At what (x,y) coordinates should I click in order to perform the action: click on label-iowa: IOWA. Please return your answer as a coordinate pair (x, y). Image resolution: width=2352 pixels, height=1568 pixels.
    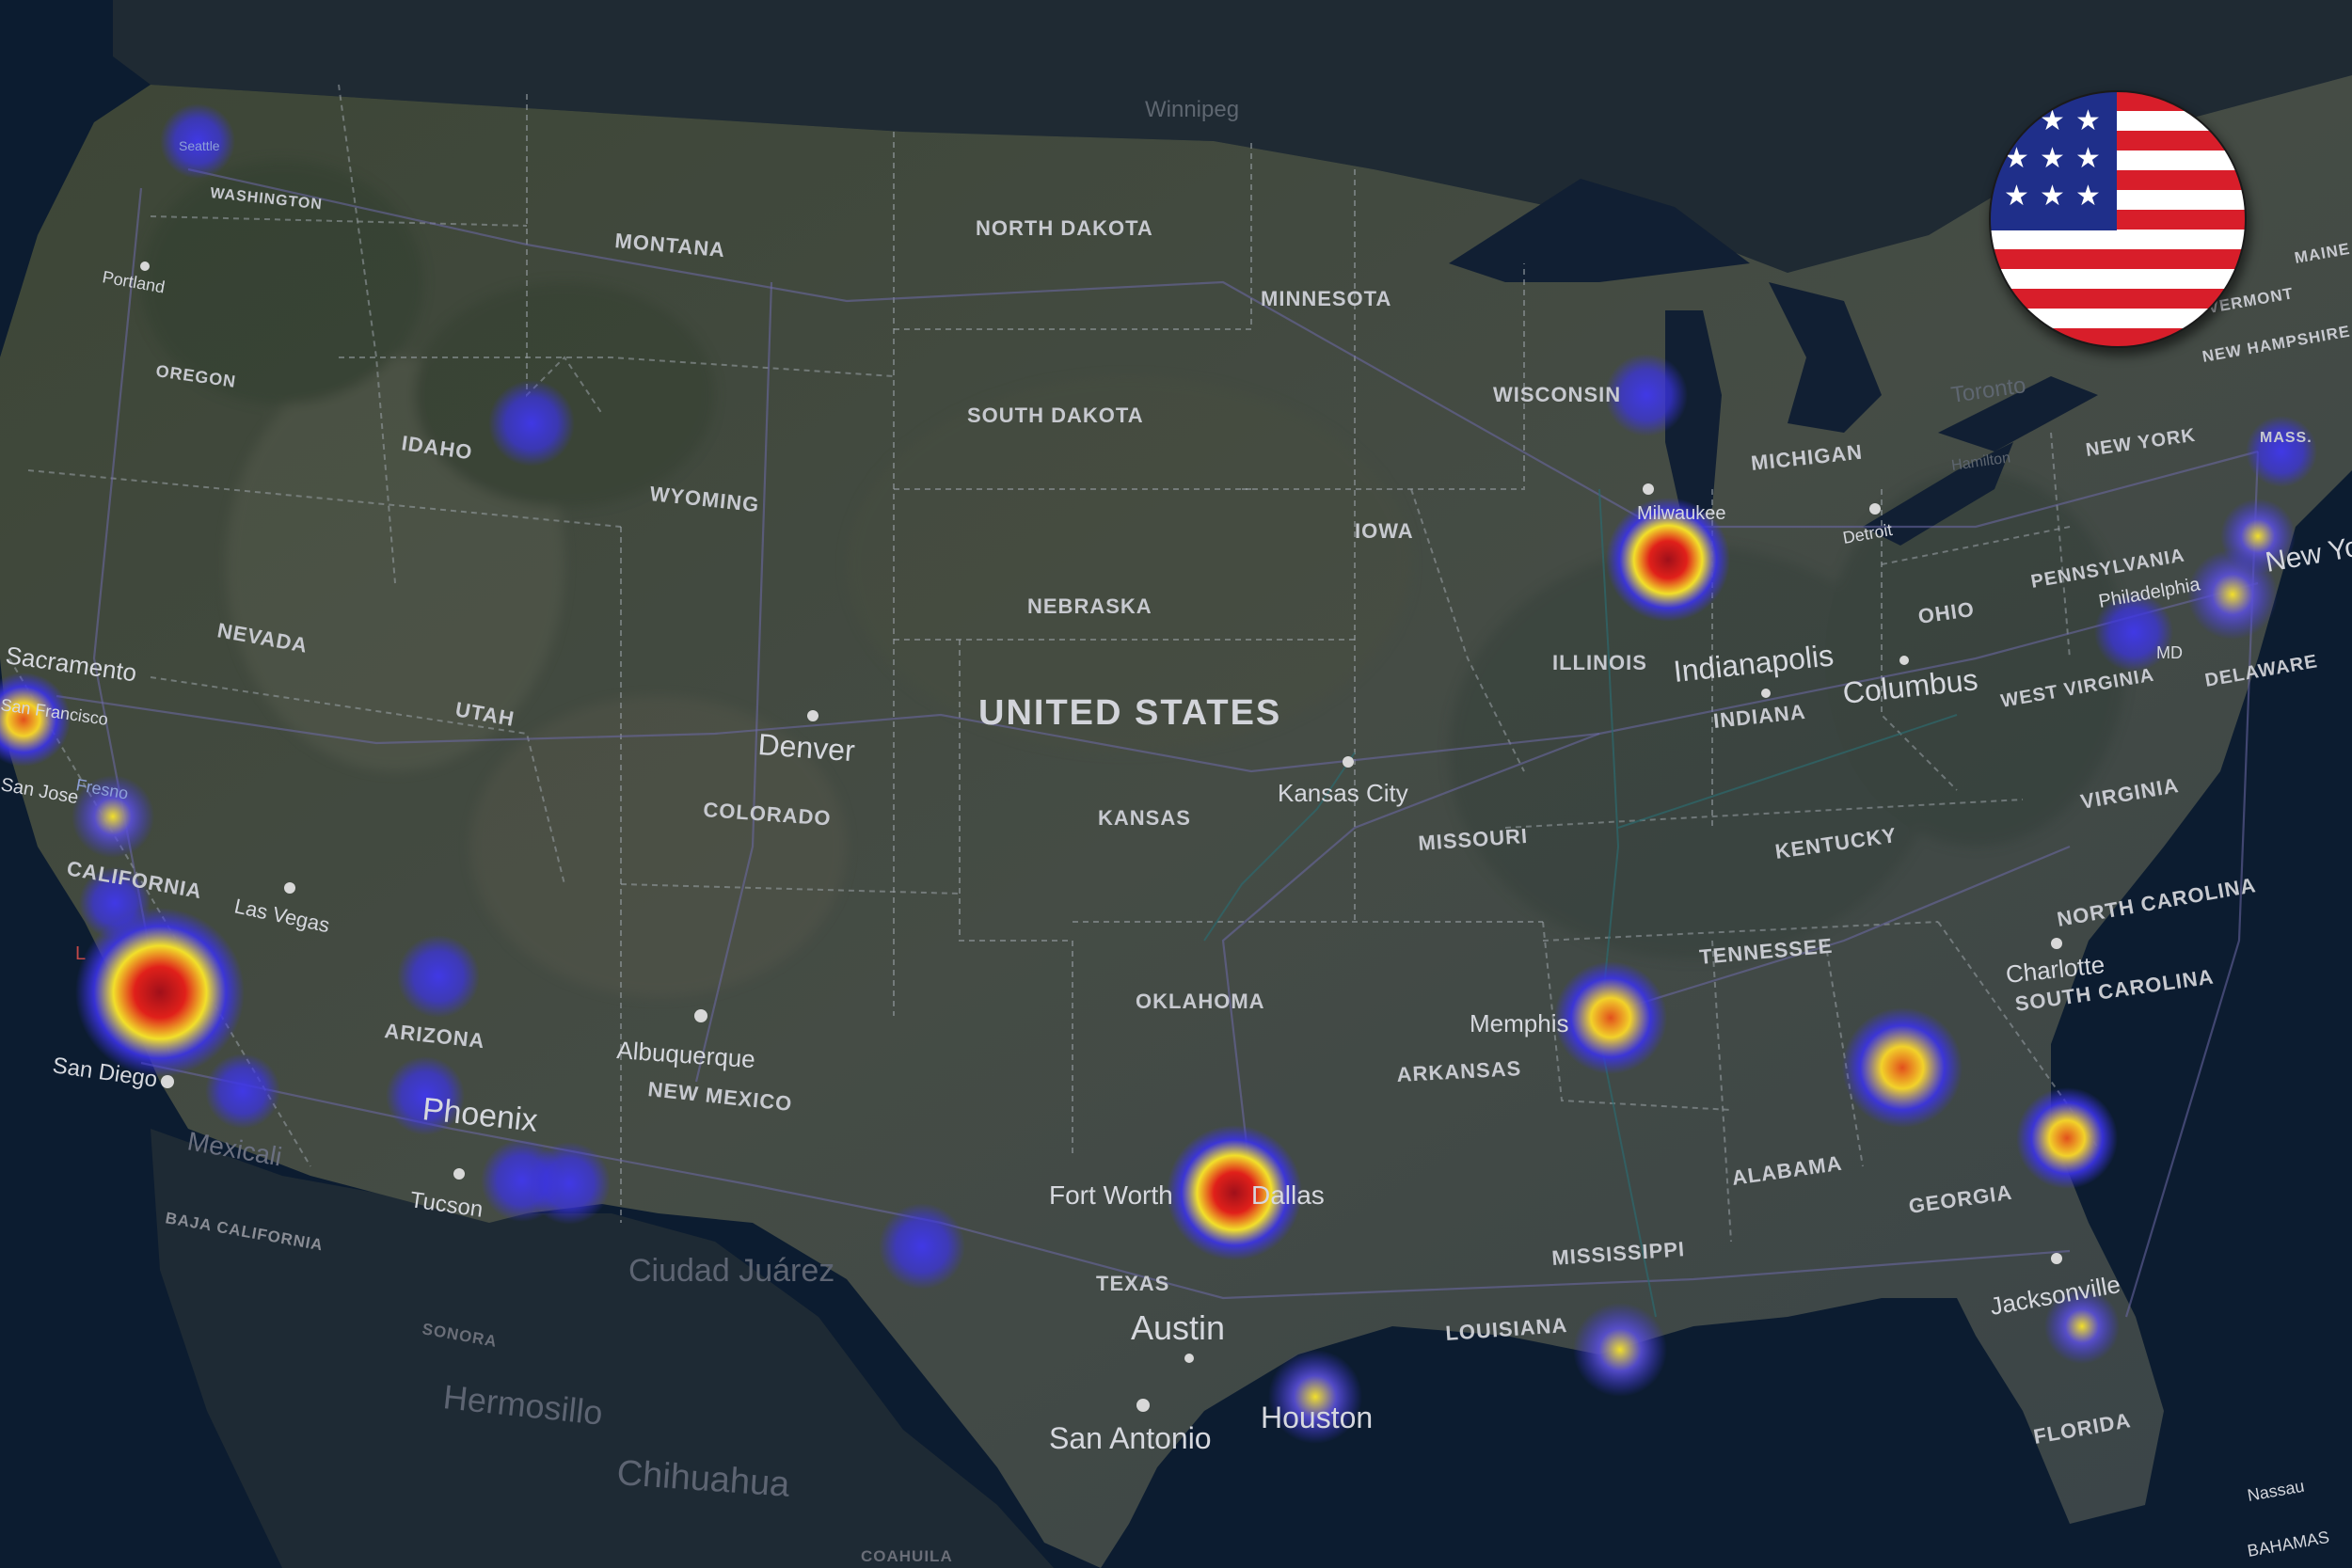
    Looking at the image, I should click on (1384, 531).